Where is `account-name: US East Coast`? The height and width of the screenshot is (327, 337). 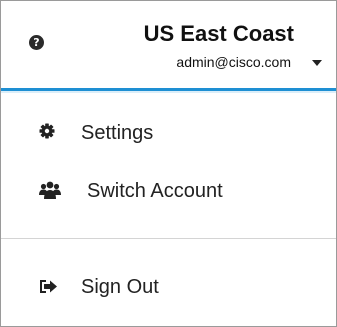
account-name: US East Coast is located at coordinates (218, 33).